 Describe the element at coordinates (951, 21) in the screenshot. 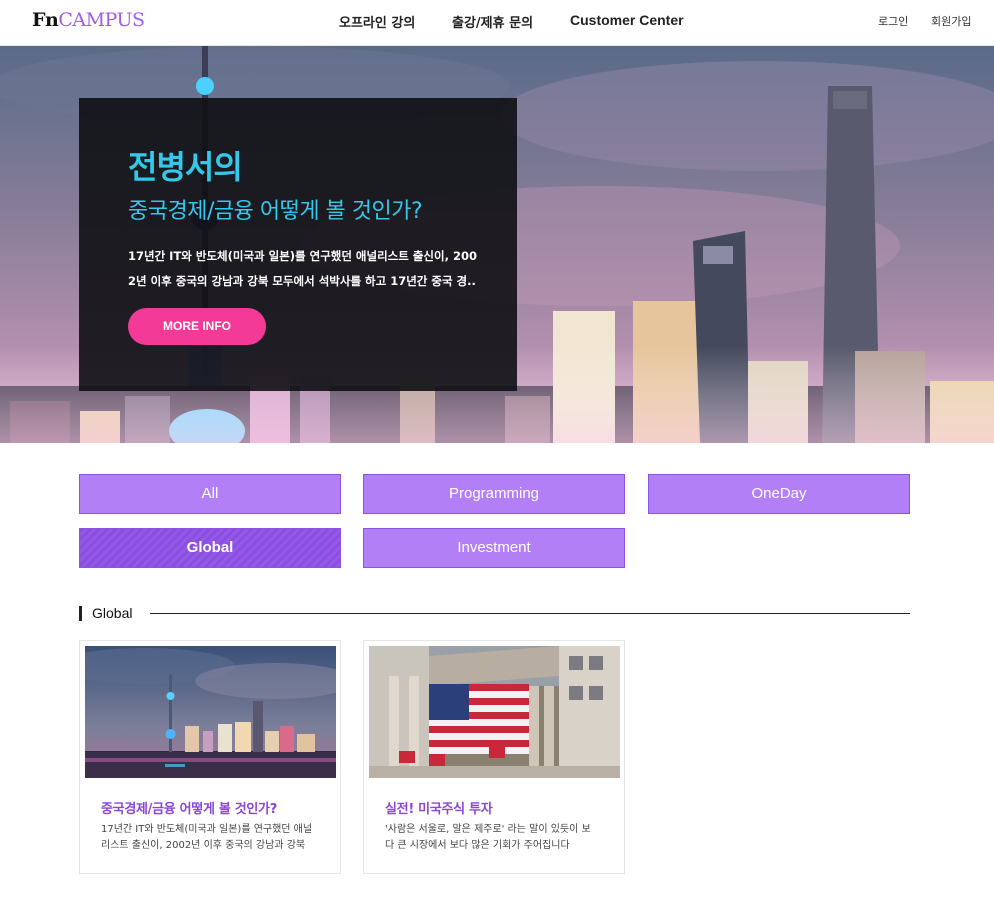

I see `signup-link: 회원가입` at that location.